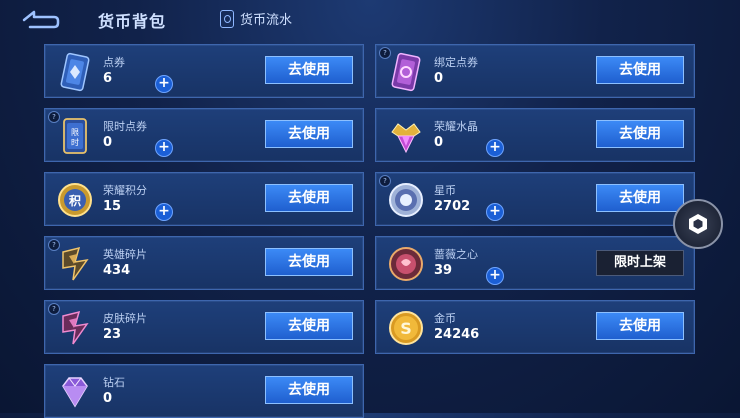 This screenshot has width=740, height=418. Describe the element at coordinates (445, 190) in the screenshot. I see `currency-name: 星币` at that location.